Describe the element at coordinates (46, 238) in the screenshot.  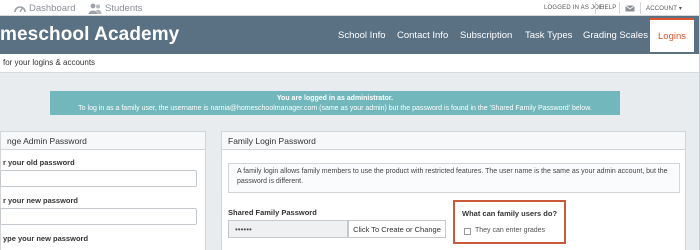
I see `retype-password-label: ype your new password` at that location.